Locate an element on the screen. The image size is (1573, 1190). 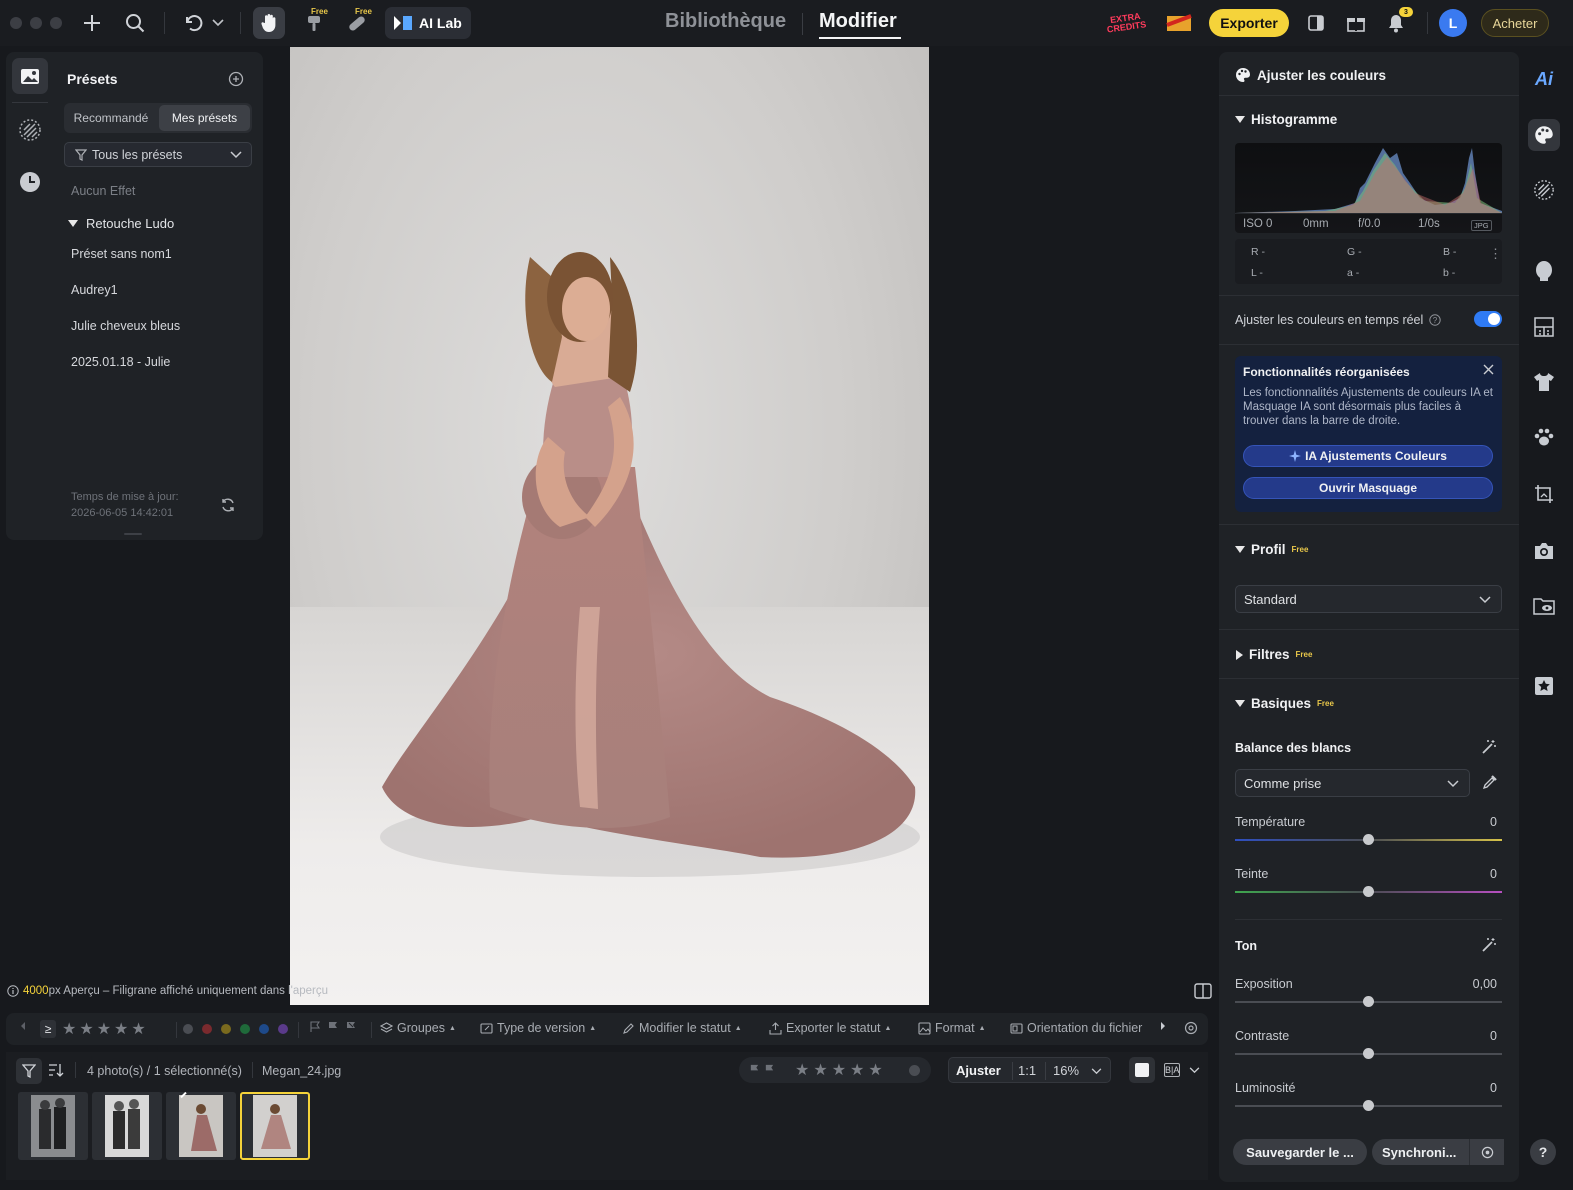
photo-flag-buttons is located at coordinates (762, 1069).